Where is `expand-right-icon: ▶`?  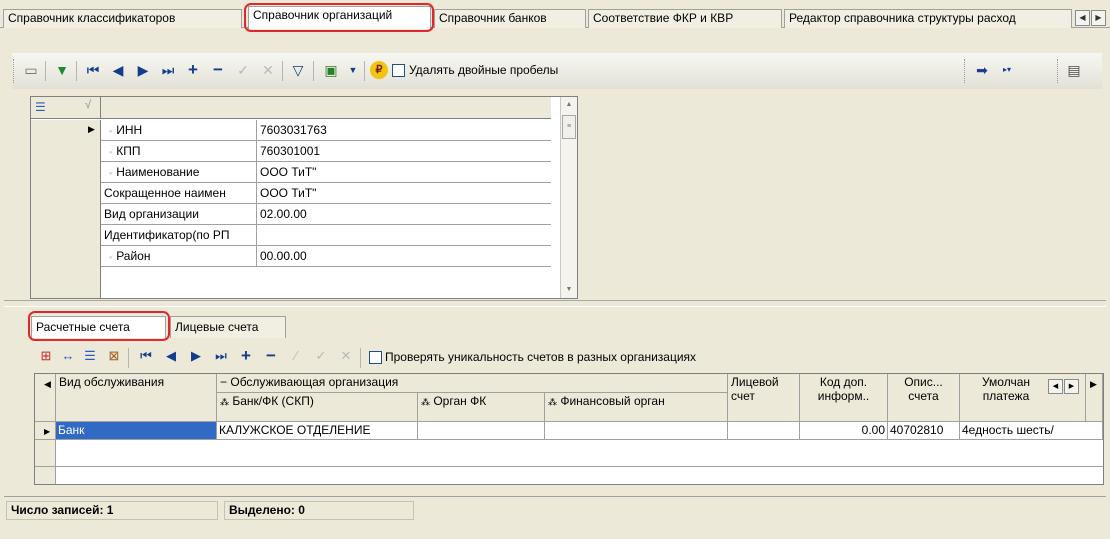
expand-right-icon: ▶ is located at coordinates (1093, 384).